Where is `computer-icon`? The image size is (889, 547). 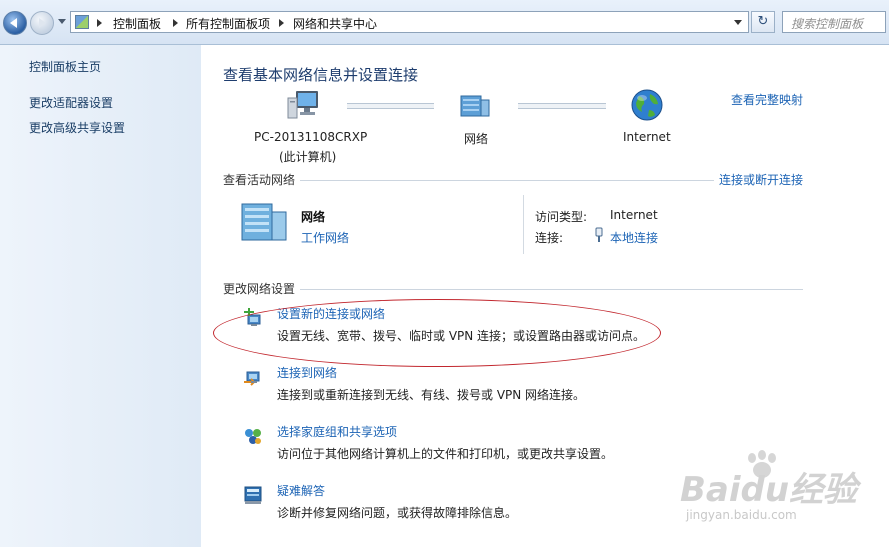 computer-icon is located at coordinates (302, 105).